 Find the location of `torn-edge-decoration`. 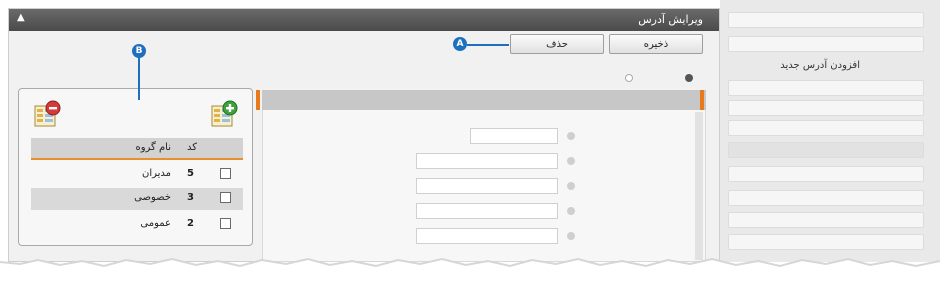

torn-edge-decoration is located at coordinates (470, 270).